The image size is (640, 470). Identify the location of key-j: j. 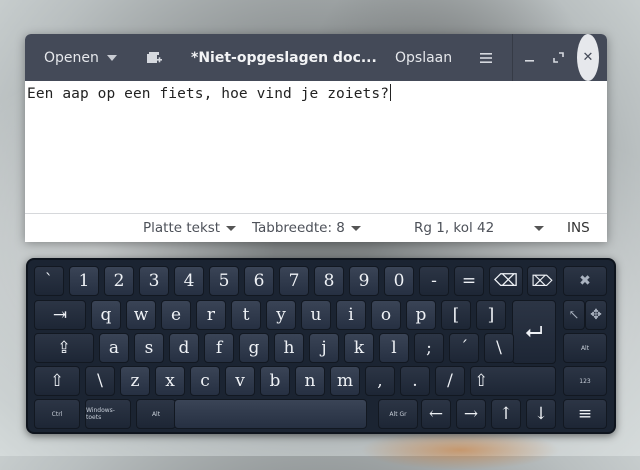
(324, 348).